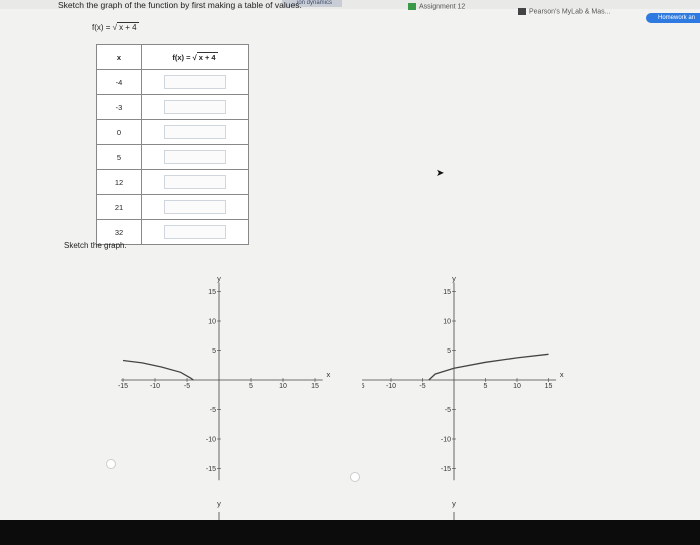 The height and width of the screenshot is (545, 700). What do you see at coordinates (562, 374) in the screenshot?
I see `graph-2-x-axis-label: x` at bounding box center [562, 374].